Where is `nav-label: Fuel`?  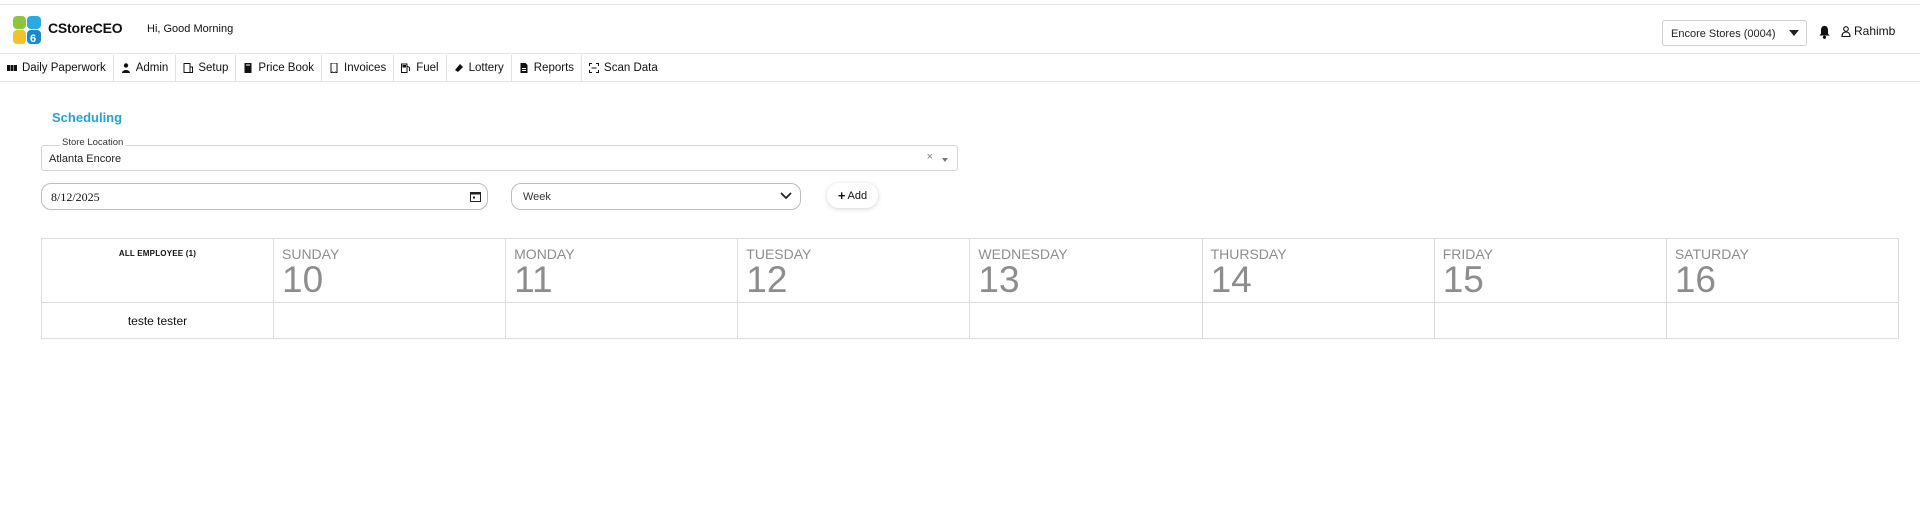 nav-label: Fuel is located at coordinates (427, 68).